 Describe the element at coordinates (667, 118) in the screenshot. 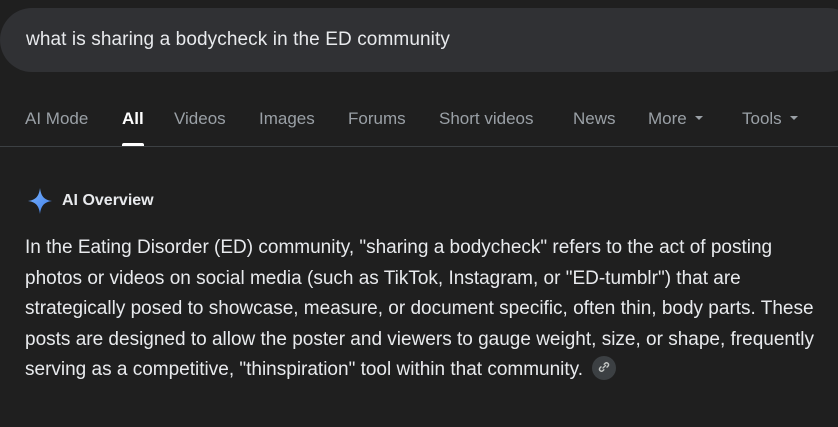

I see `tab-more-label: More` at that location.